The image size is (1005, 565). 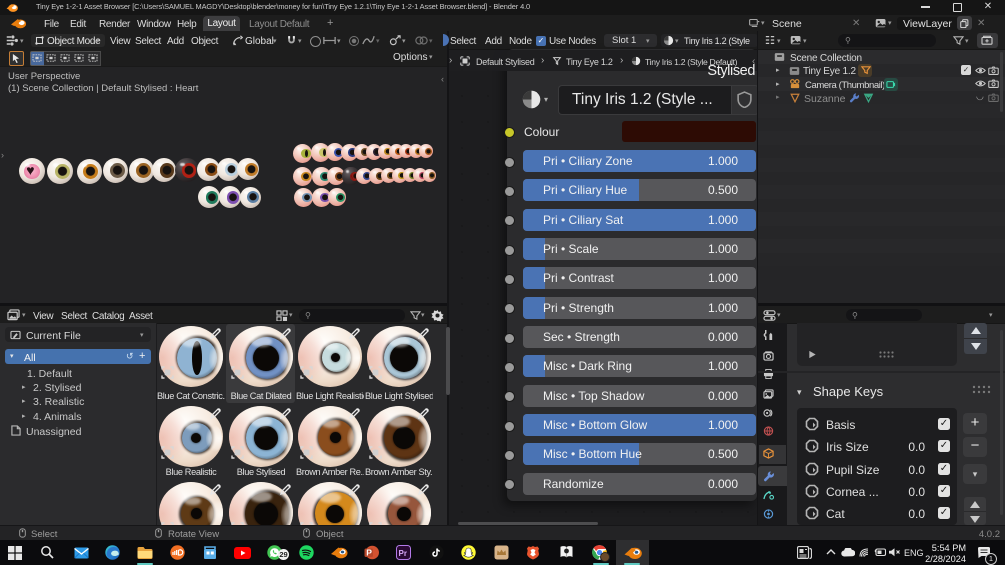 I want to click on svg-text: P, so click(x=369, y=553).